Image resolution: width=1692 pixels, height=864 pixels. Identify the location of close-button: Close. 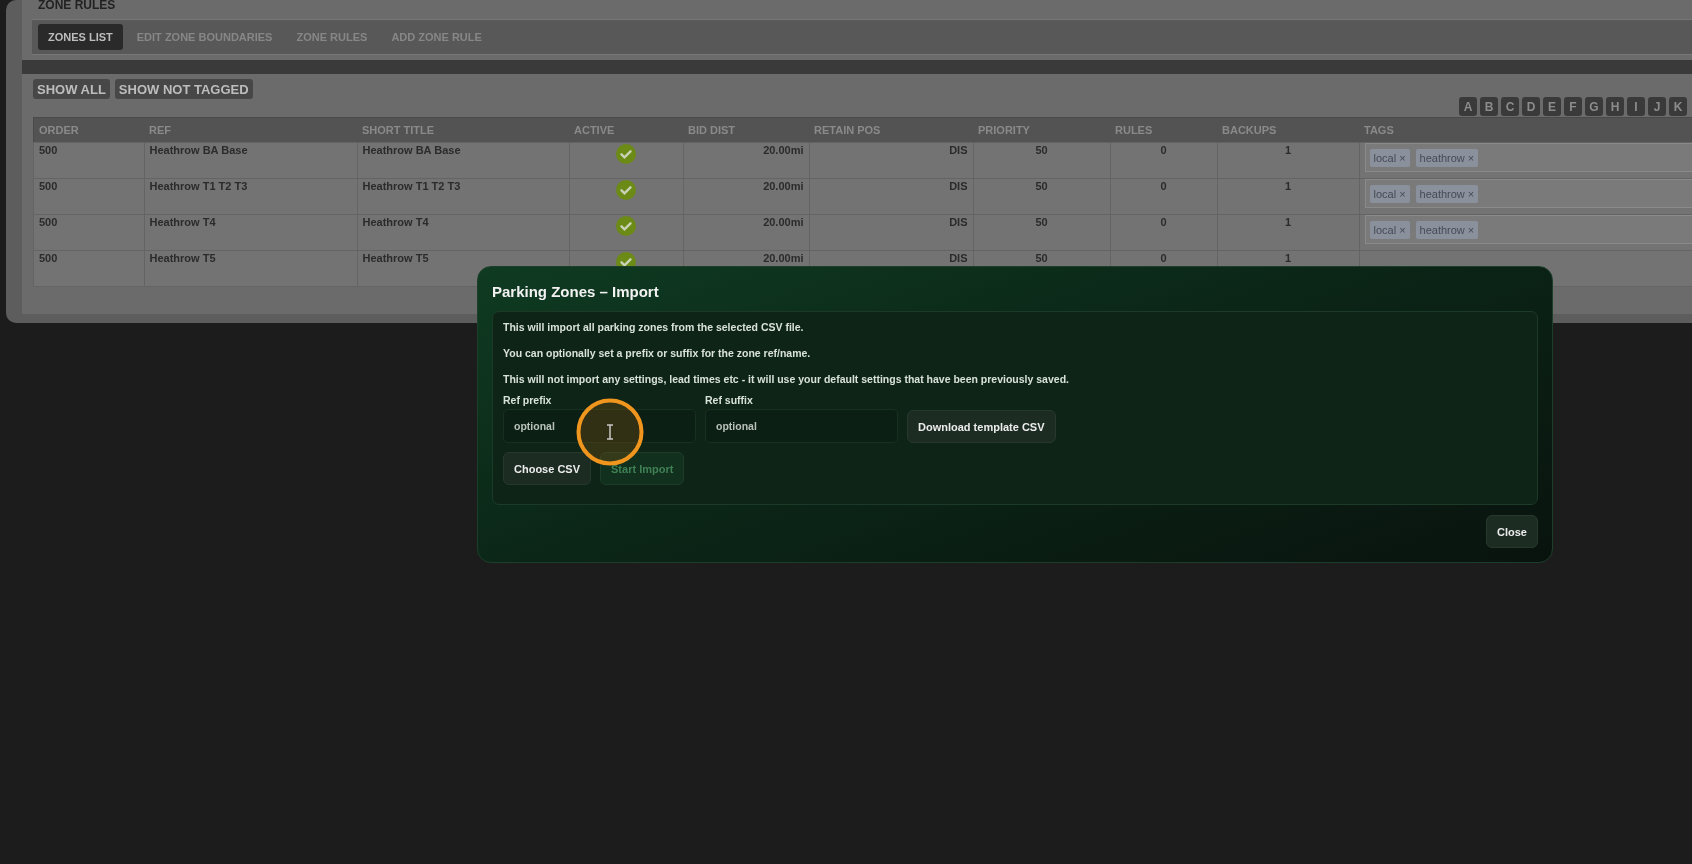
(1512, 531).